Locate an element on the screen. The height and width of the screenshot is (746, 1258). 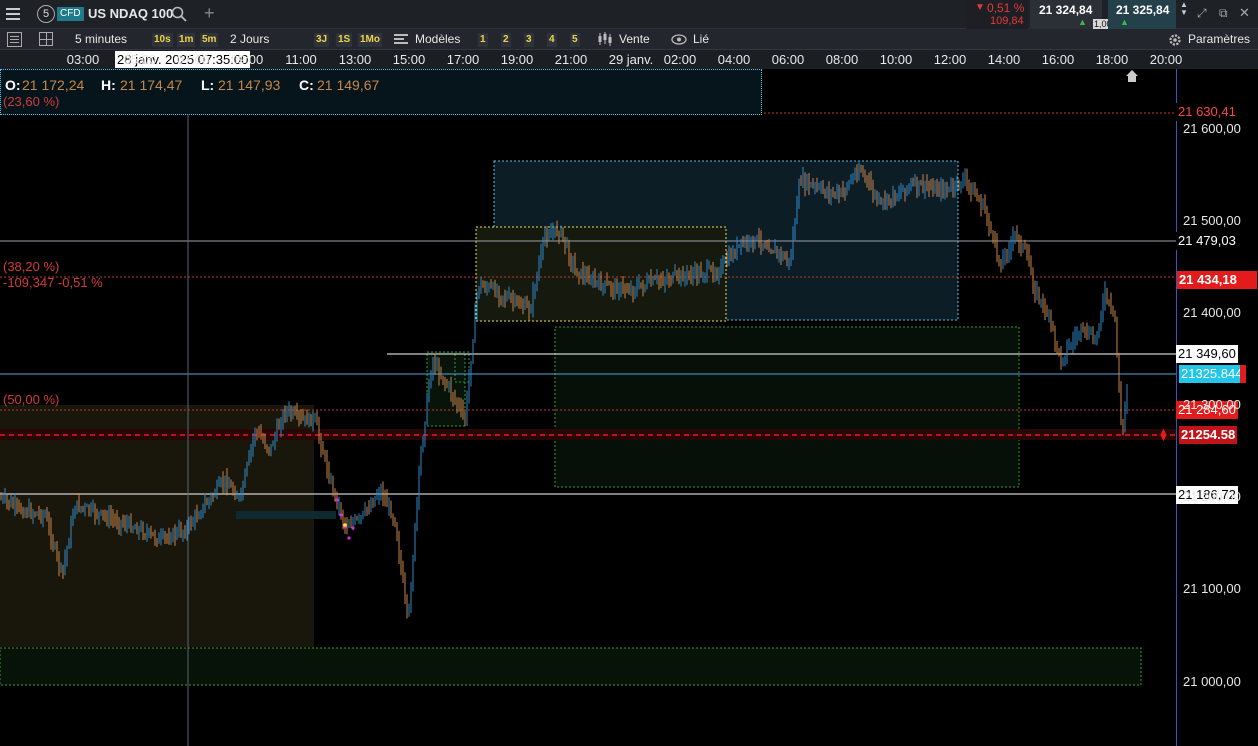
price-axis-label: 21 200,00 is located at coordinates (1212, 497).